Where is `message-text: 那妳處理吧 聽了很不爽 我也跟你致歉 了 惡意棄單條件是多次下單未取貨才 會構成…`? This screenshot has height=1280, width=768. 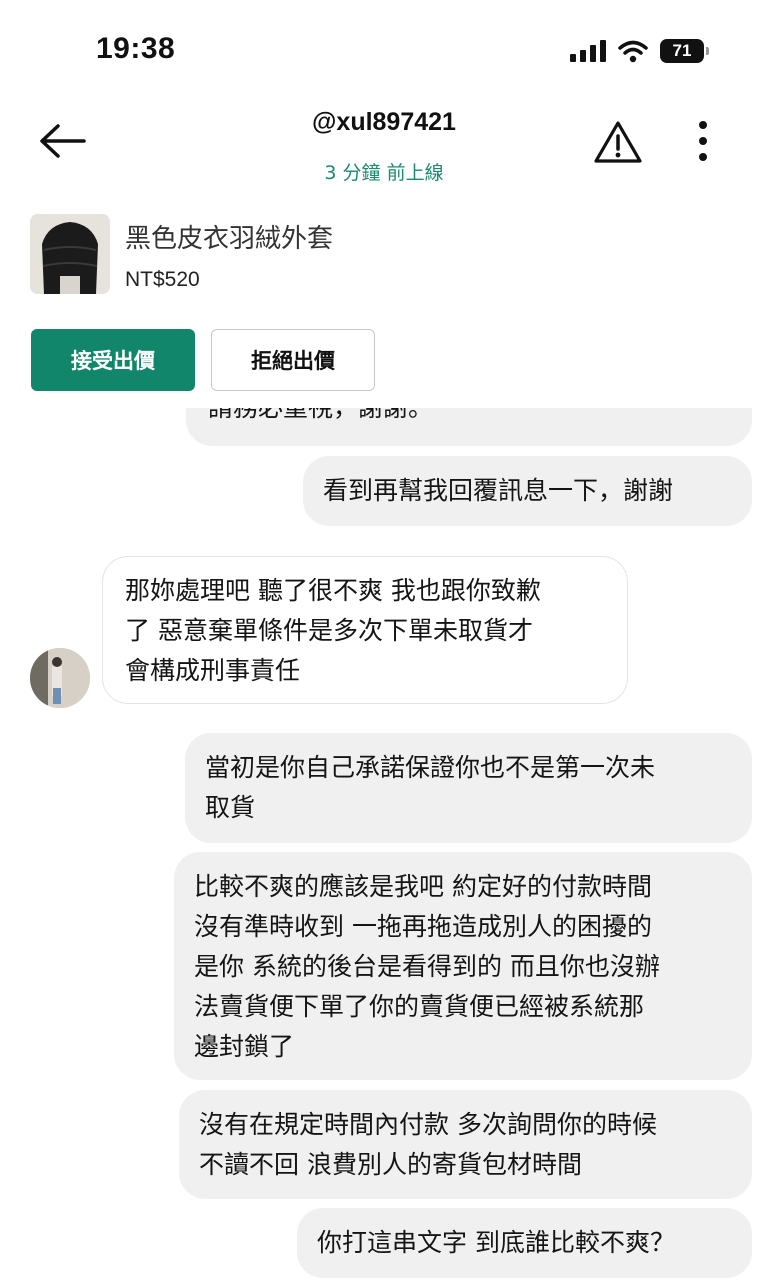 message-text: 那妳處理吧 聽了很不爽 我也跟你致歉 了 惡意棄單條件是多次下單未取貨才 會構成… is located at coordinates (333, 630).